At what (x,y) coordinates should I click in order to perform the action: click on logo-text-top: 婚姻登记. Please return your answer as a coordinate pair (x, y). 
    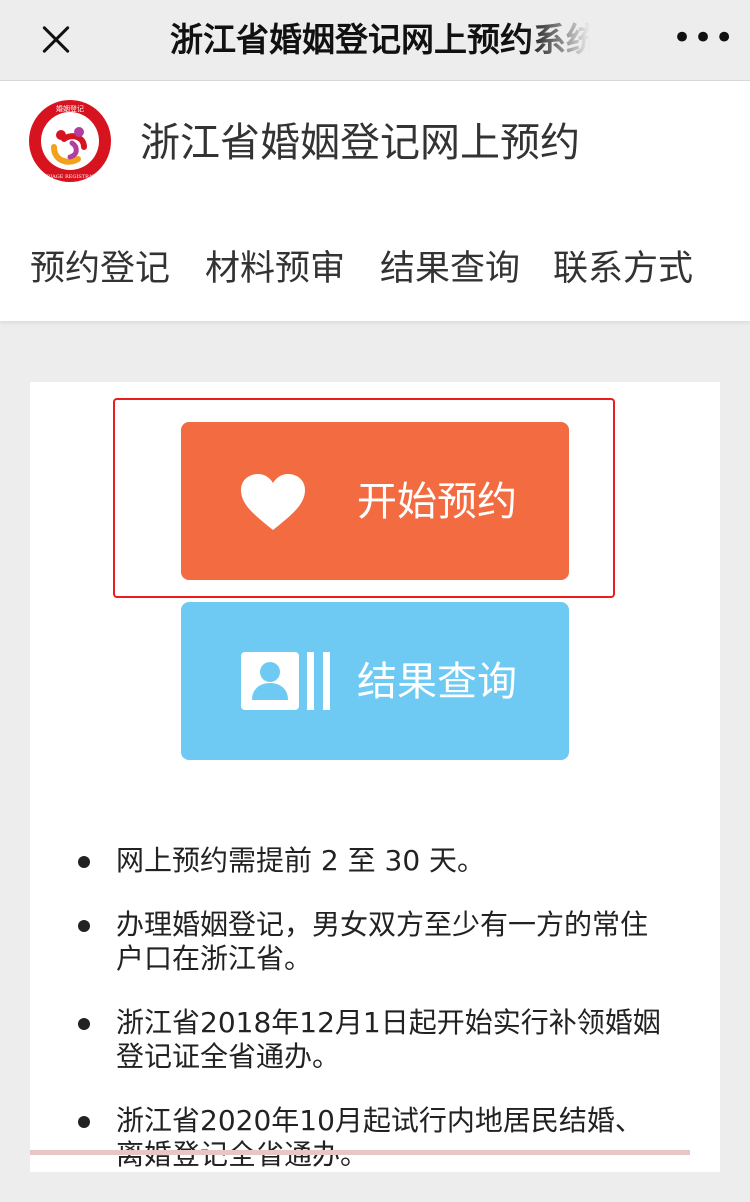
    Looking at the image, I should click on (70, 108).